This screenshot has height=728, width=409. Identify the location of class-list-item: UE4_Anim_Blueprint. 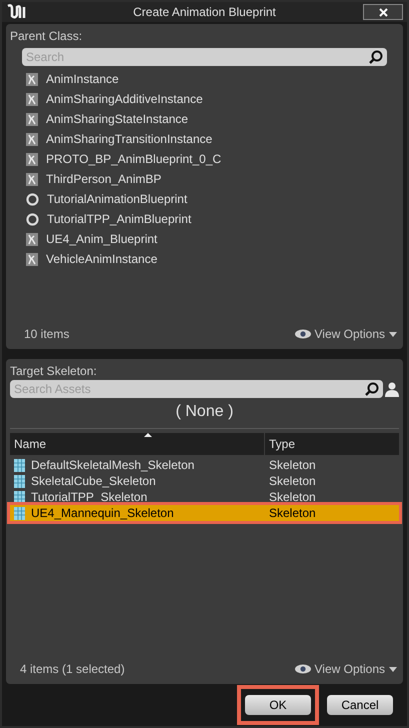
(212, 239).